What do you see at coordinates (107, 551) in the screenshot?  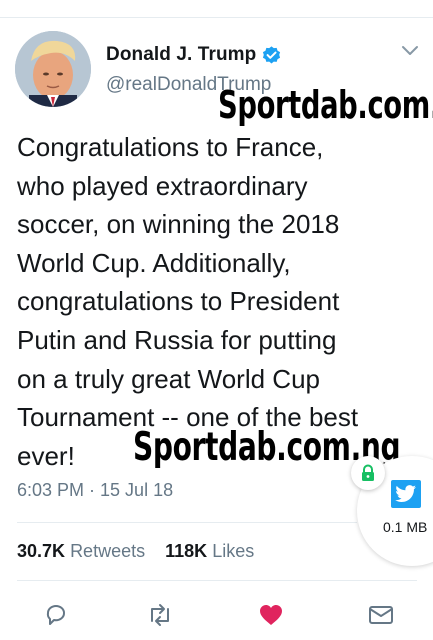 I see `retweets-label: Retweets` at bounding box center [107, 551].